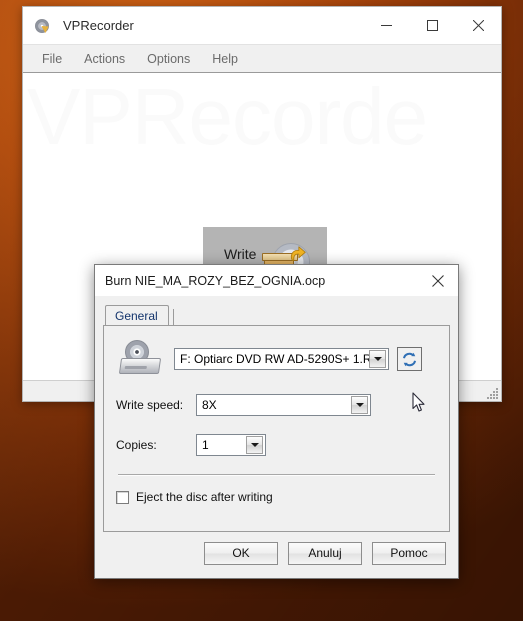  Describe the element at coordinates (262, 58) in the screenshot. I see `main-menubar: File Actions Options Help` at that location.